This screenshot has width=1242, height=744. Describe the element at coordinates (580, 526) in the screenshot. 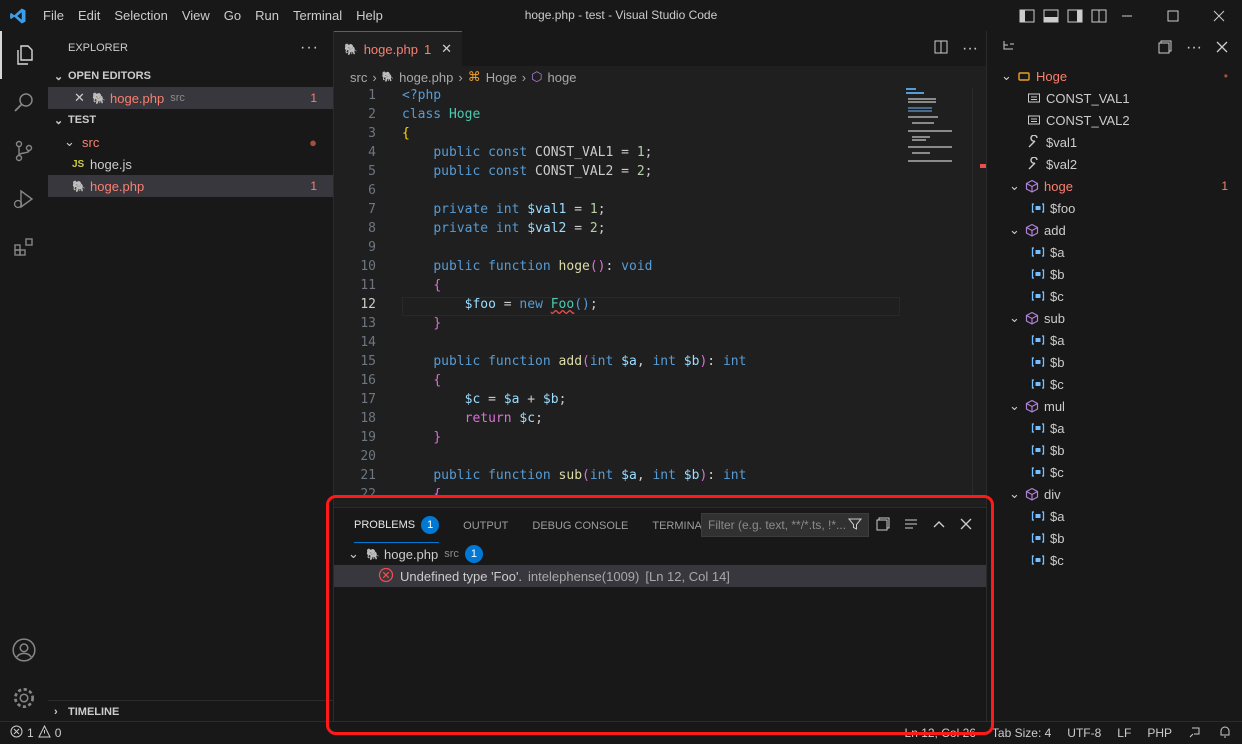

I see `tab-debug-console: DEBUG CONSOLE` at that location.